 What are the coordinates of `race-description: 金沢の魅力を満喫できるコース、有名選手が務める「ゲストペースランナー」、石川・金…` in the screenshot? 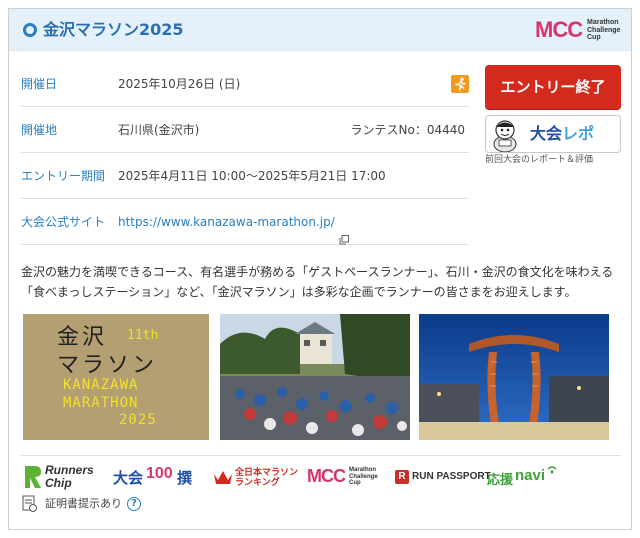 It's located at (317, 282).